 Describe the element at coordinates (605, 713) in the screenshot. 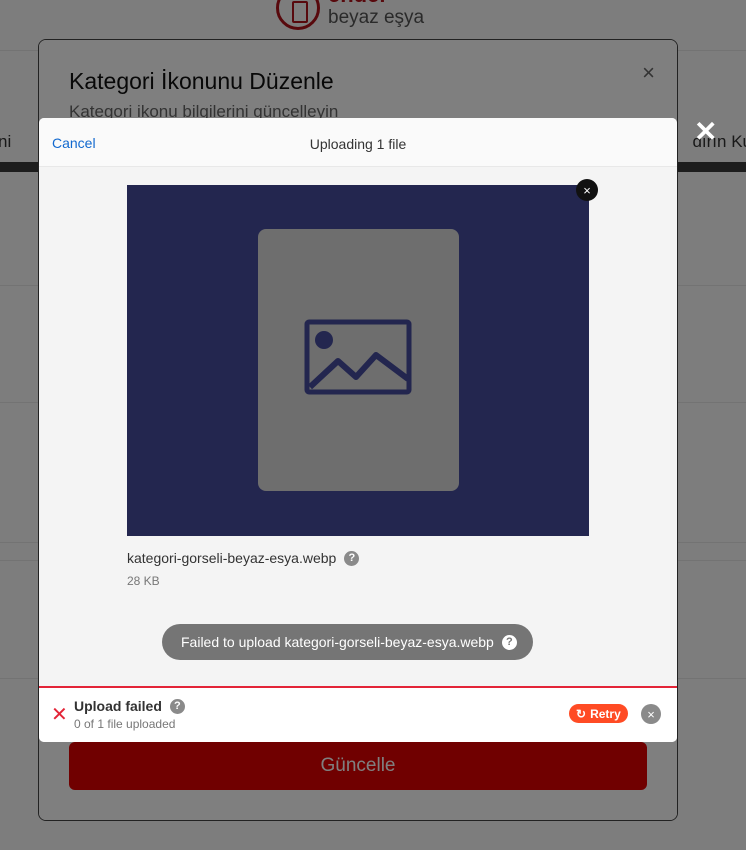

I see `retry-label: Retry` at that location.